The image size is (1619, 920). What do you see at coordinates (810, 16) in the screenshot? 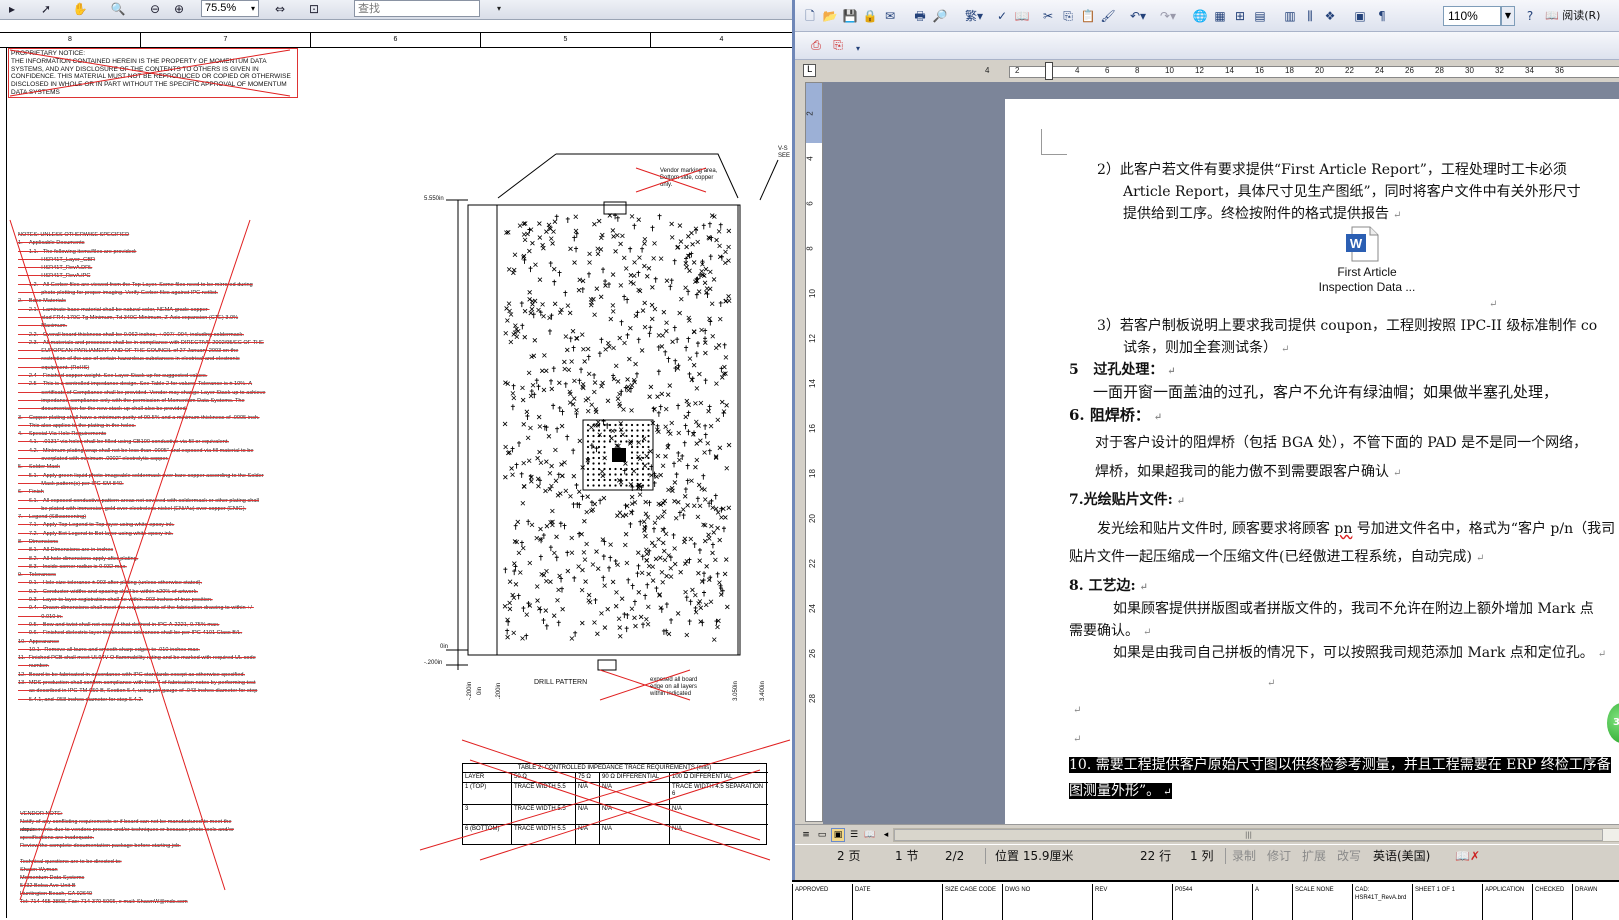
I see `new-document-icon: 🗋` at bounding box center [810, 16].